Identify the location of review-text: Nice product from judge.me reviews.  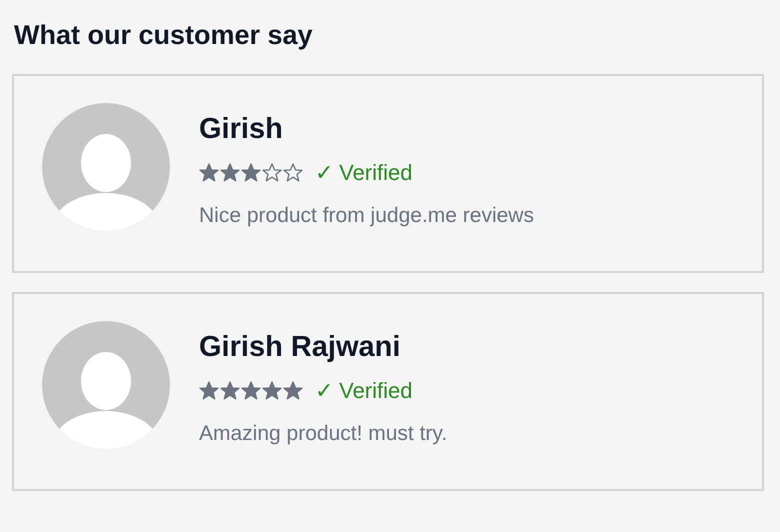
(366, 216).